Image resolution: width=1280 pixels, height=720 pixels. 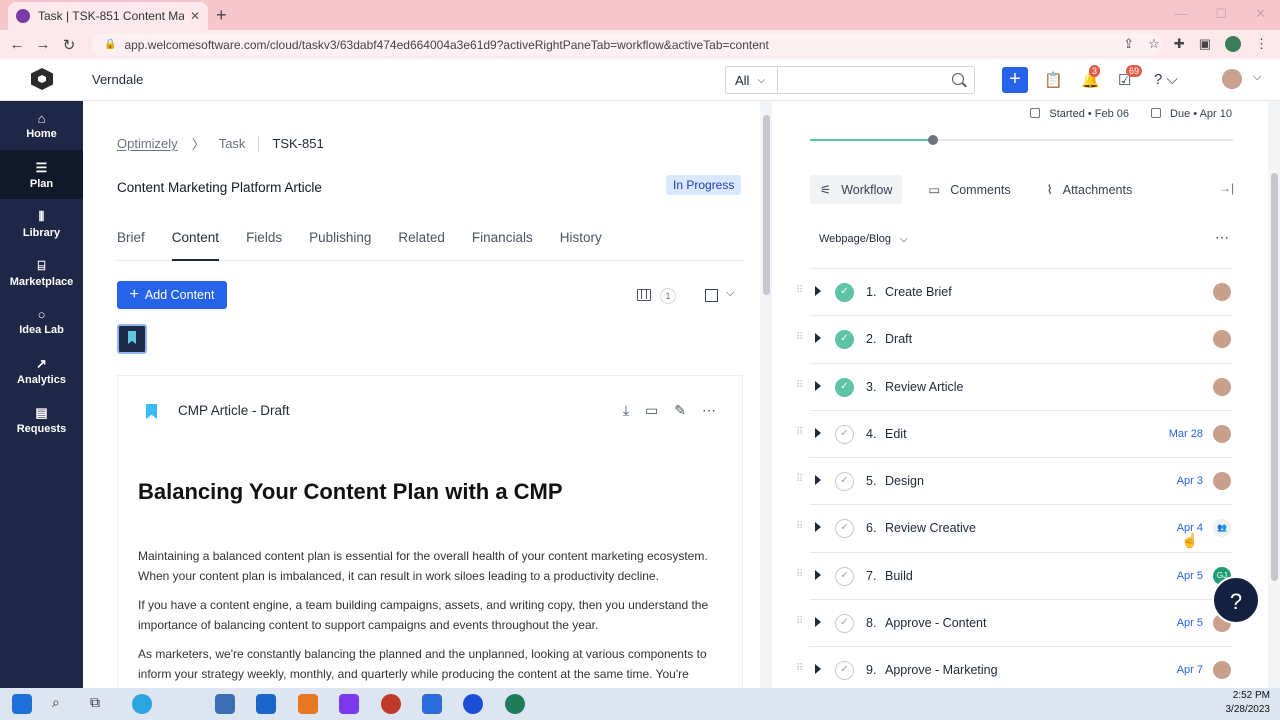 I want to click on step-due-date: Apr 7, so click(x=1190, y=670).